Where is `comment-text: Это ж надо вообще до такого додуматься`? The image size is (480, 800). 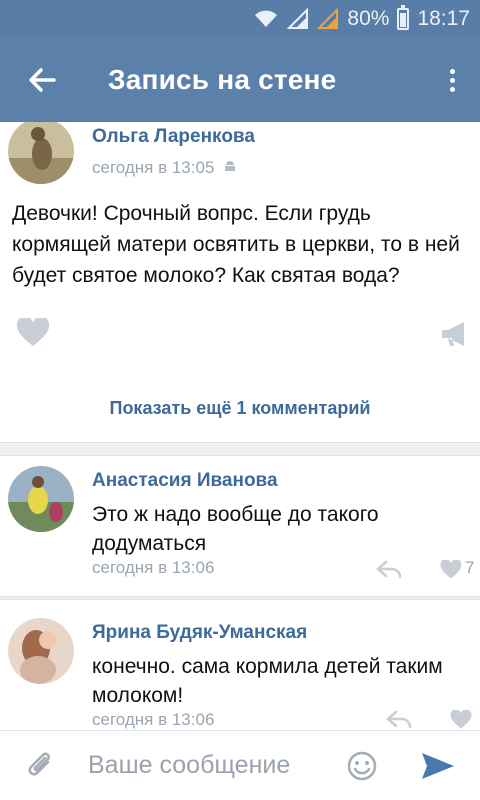
comment-text: Это ж надо вообще до такого додуматься is located at coordinates (235, 529).